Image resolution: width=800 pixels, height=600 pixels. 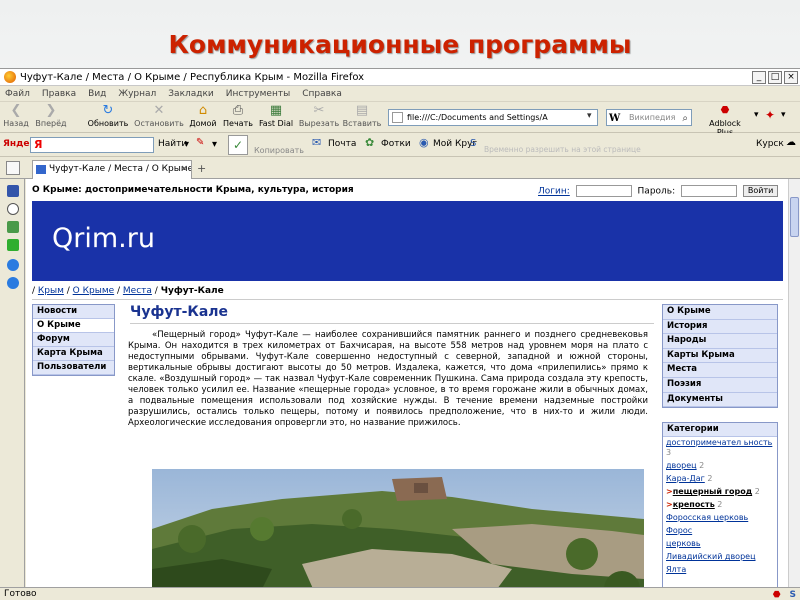 I want to click on minimize-button: _, so click(x=759, y=77).